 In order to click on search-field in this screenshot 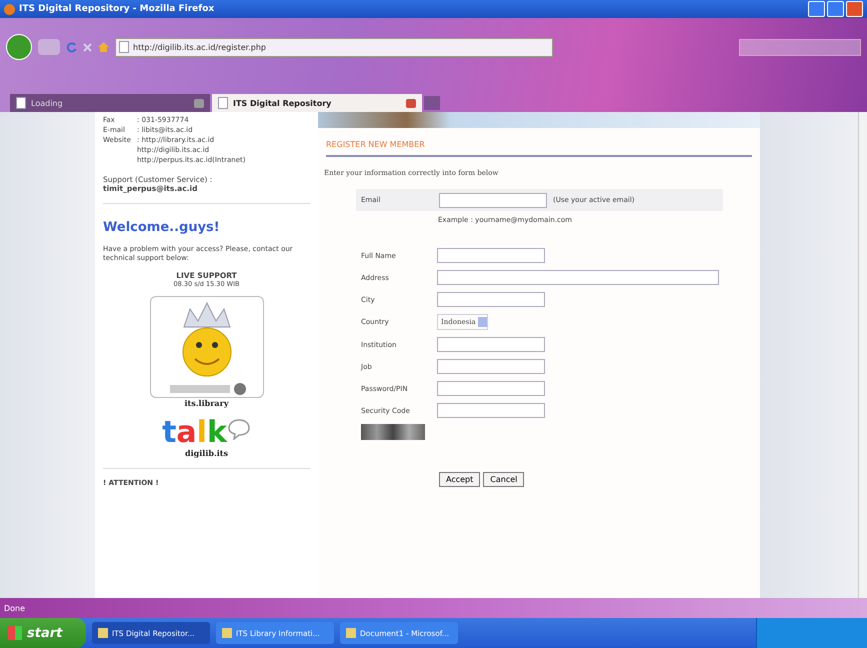, I will do `click(800, 47)`.